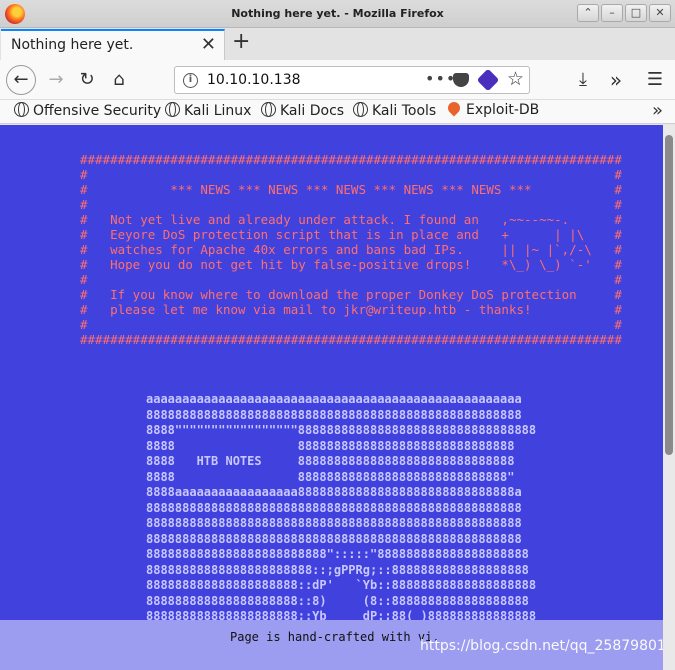 This screenshot has height=670, width=675. Describe the element at coordinates (56, 80) in the screenshot. I see `forward-button: →` at that location.